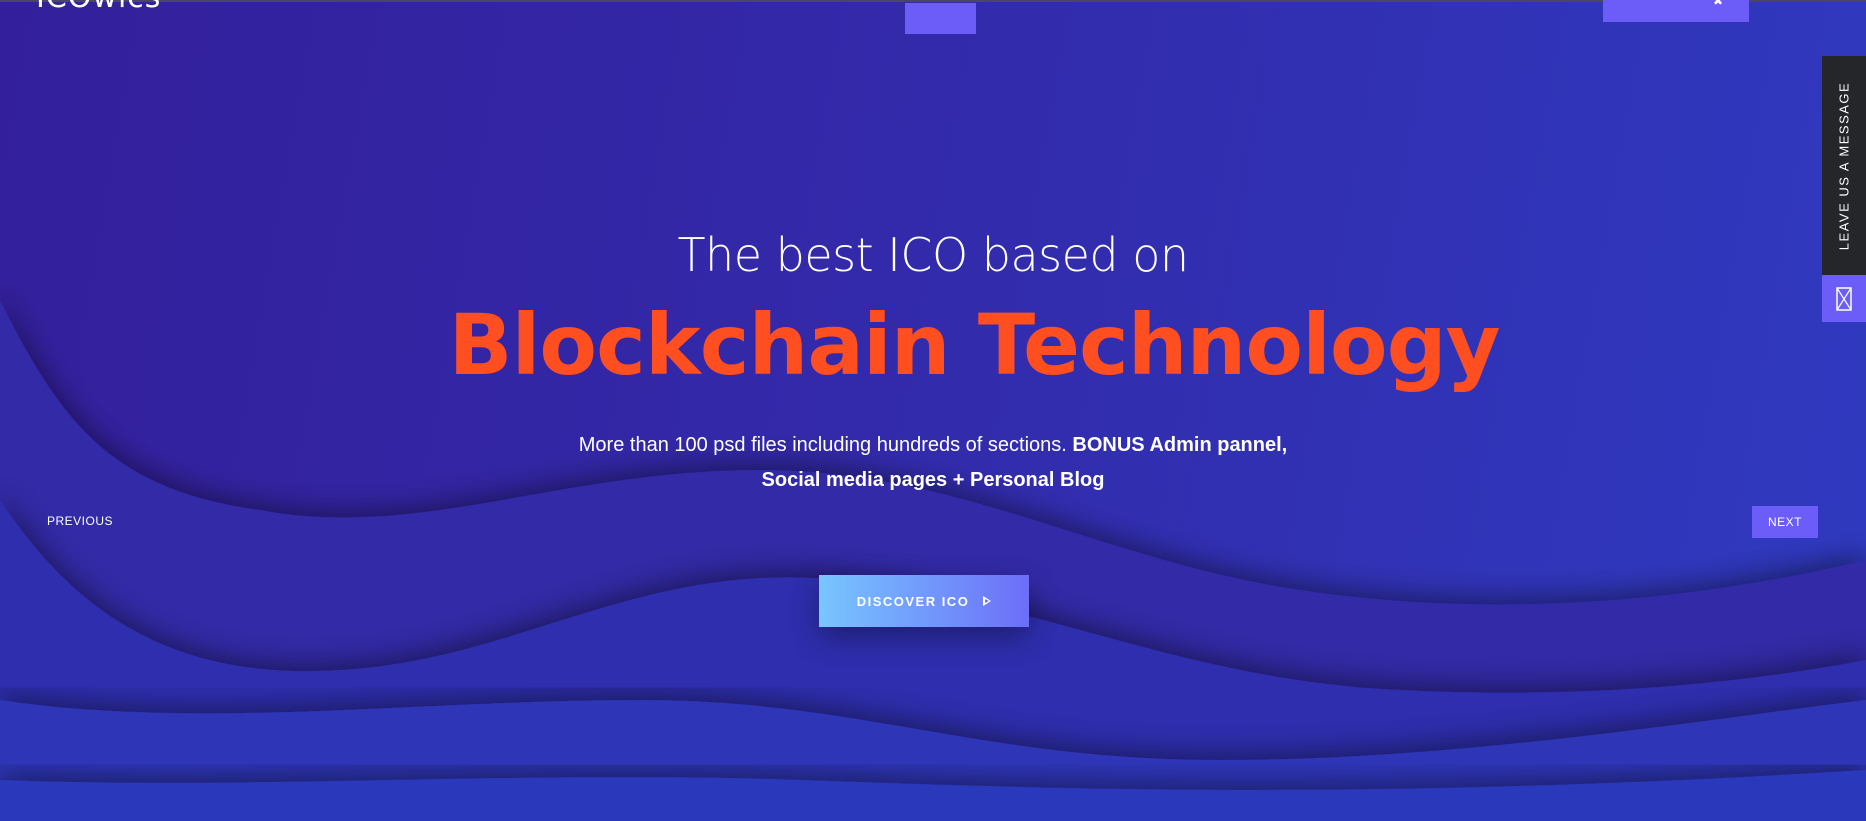  I want to click on site-logo: ICOwlcs, so click(98, 5).